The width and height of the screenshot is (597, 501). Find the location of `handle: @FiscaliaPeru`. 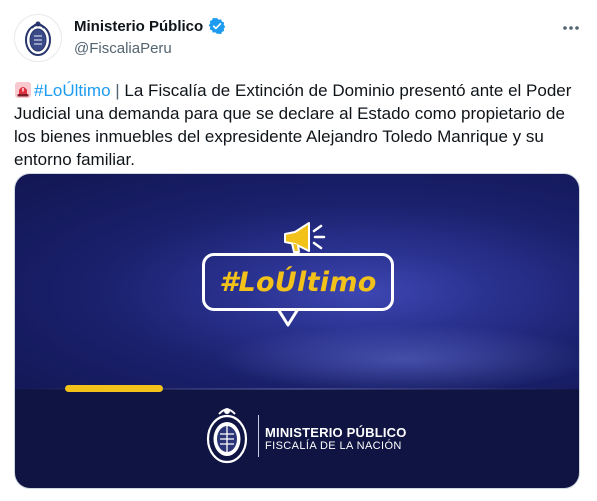

handle: @FiscaliaPeru is located at coordinates (123, 48).